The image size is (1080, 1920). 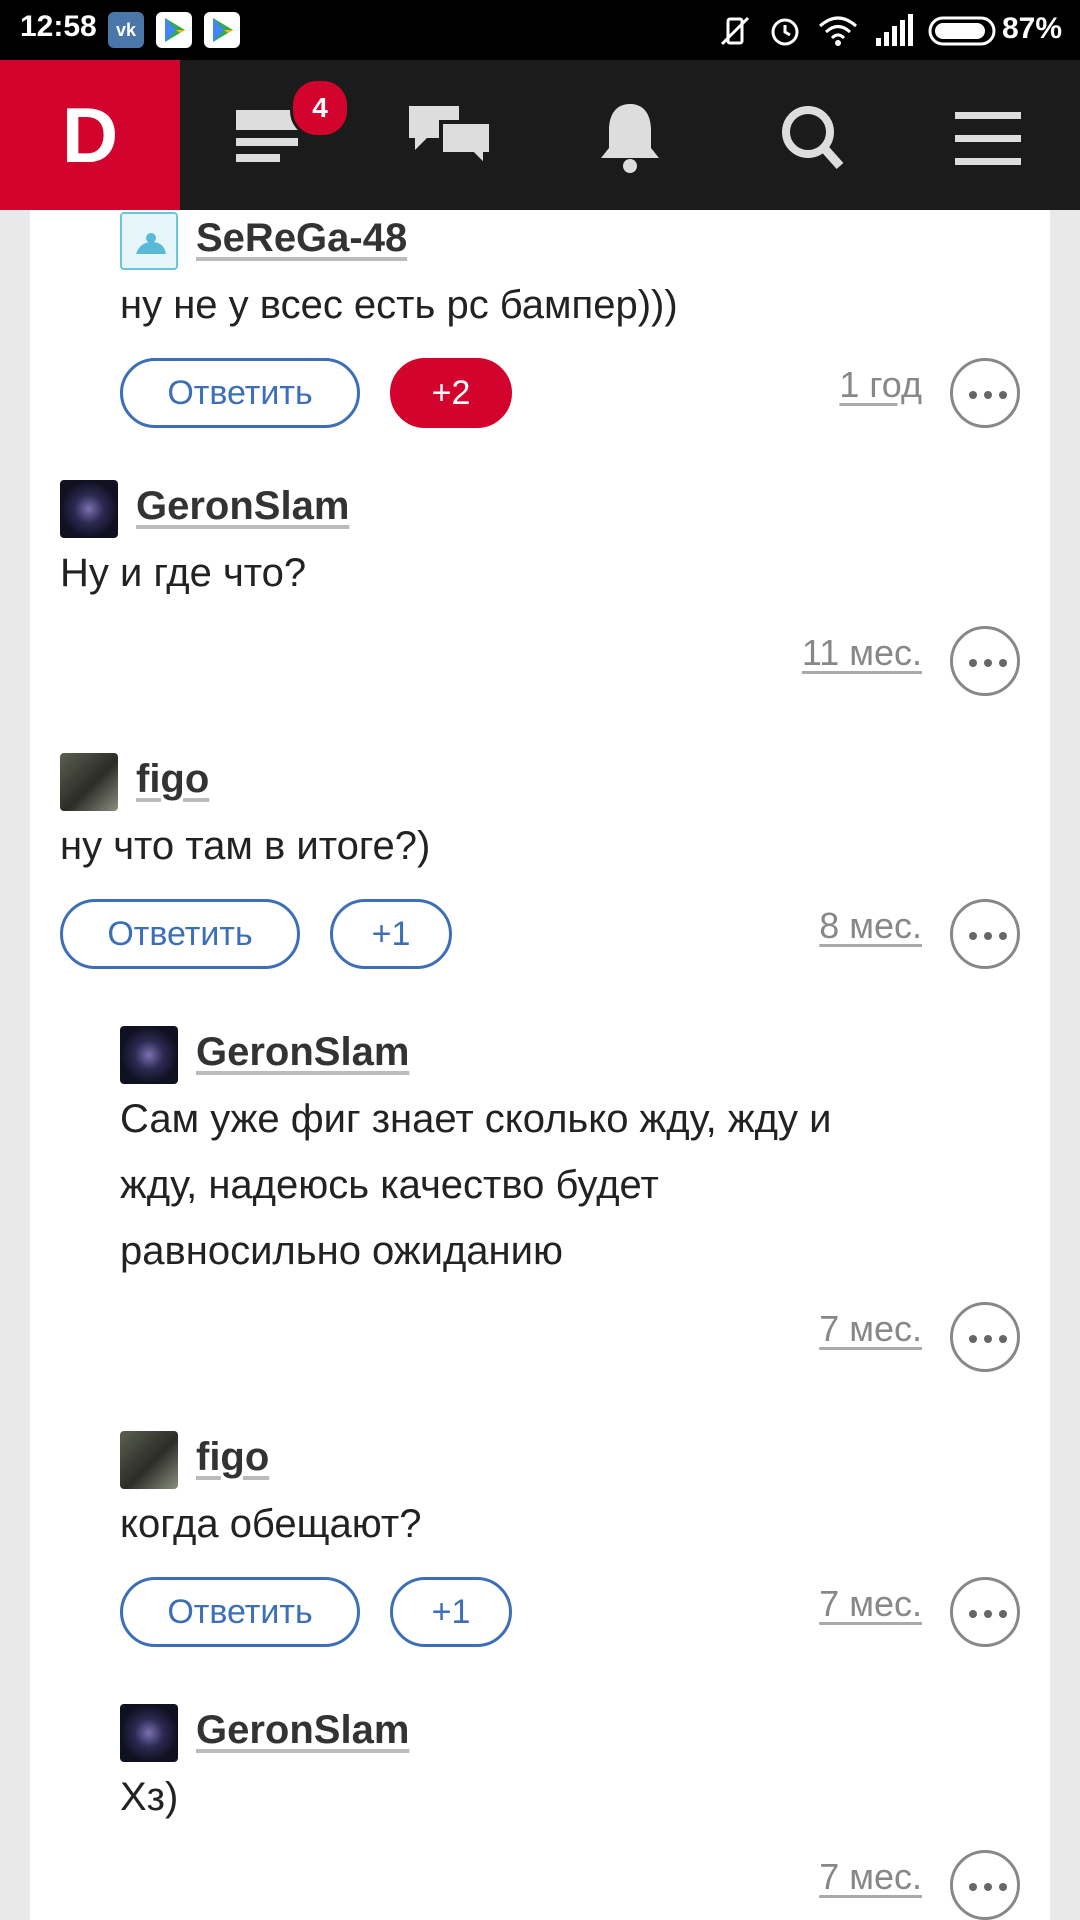 I want to click on notifications-button, so click(x=630, y=138).